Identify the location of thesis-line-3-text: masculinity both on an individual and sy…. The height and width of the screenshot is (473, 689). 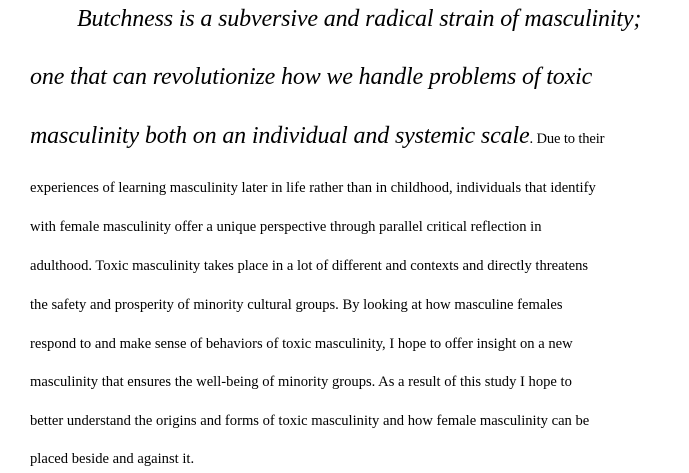
(280, 136).